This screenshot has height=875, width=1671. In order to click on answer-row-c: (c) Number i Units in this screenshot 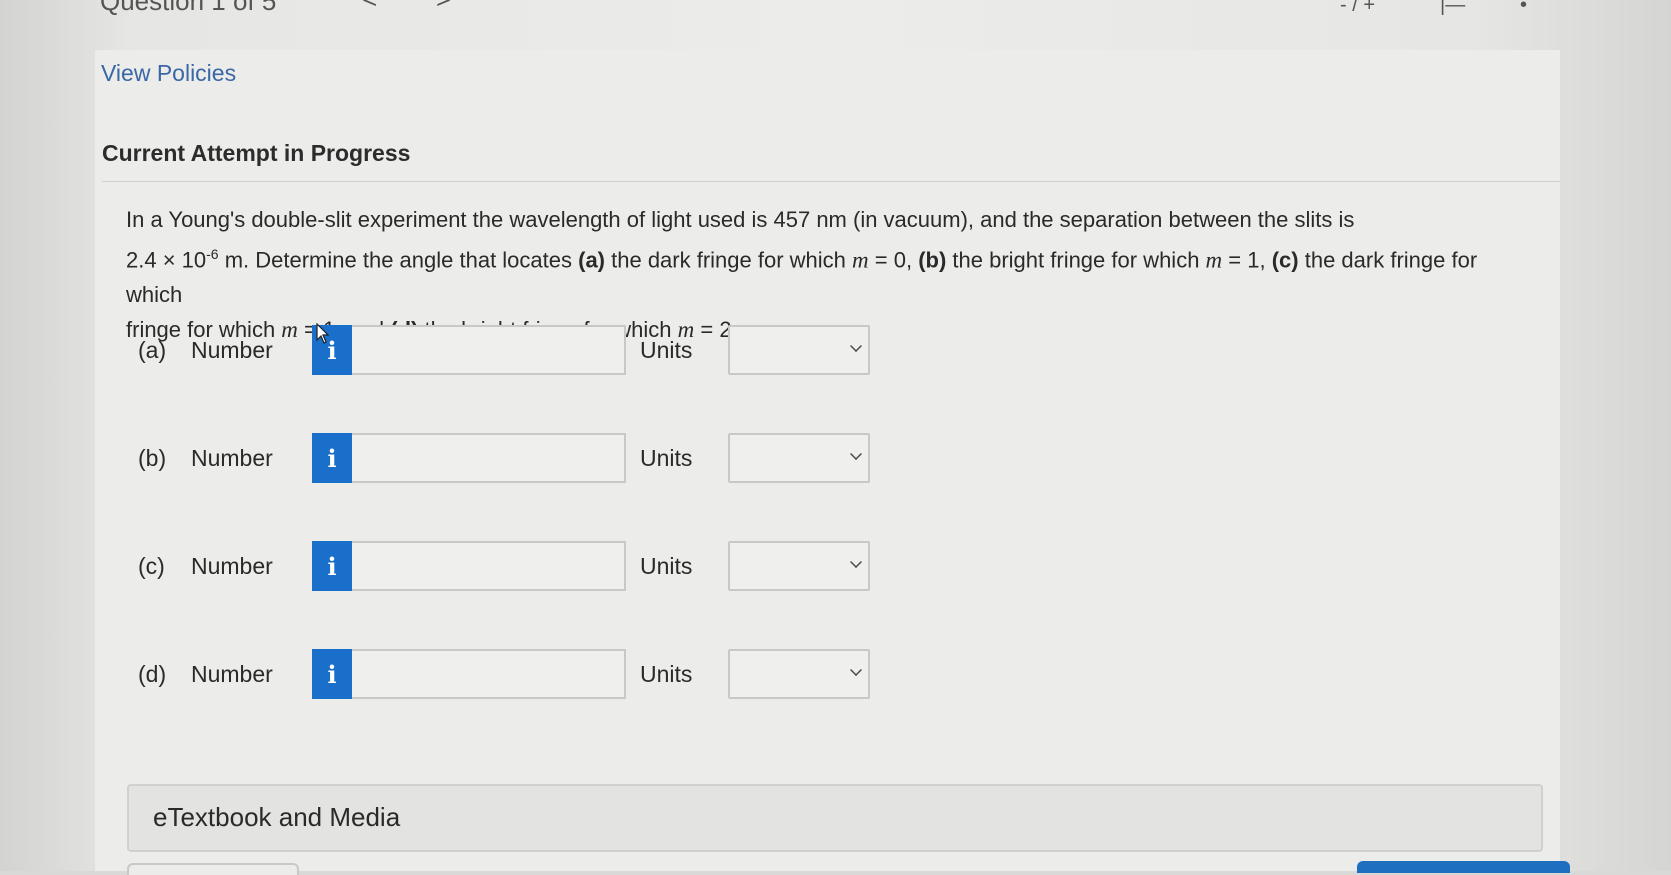, I will do `click(508, 566)`.